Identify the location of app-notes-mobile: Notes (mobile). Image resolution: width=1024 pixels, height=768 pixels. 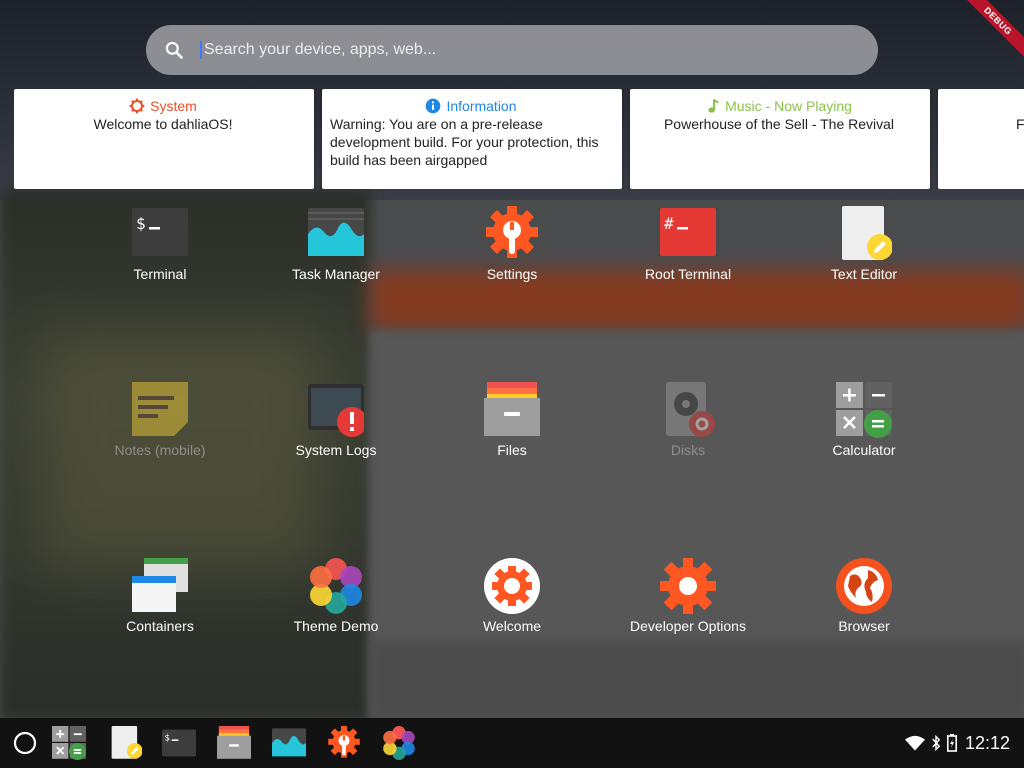
(160, 430).